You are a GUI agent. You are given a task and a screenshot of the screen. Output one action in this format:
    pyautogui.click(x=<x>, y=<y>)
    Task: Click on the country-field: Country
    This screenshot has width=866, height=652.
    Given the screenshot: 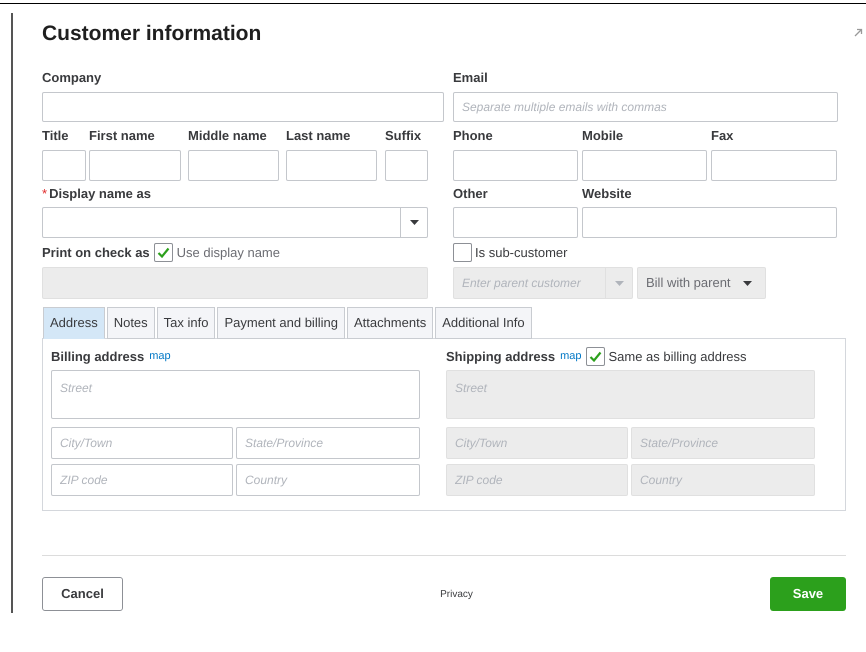 What is the action you would take?
    pyautogui.click(x=328, y=480)
    